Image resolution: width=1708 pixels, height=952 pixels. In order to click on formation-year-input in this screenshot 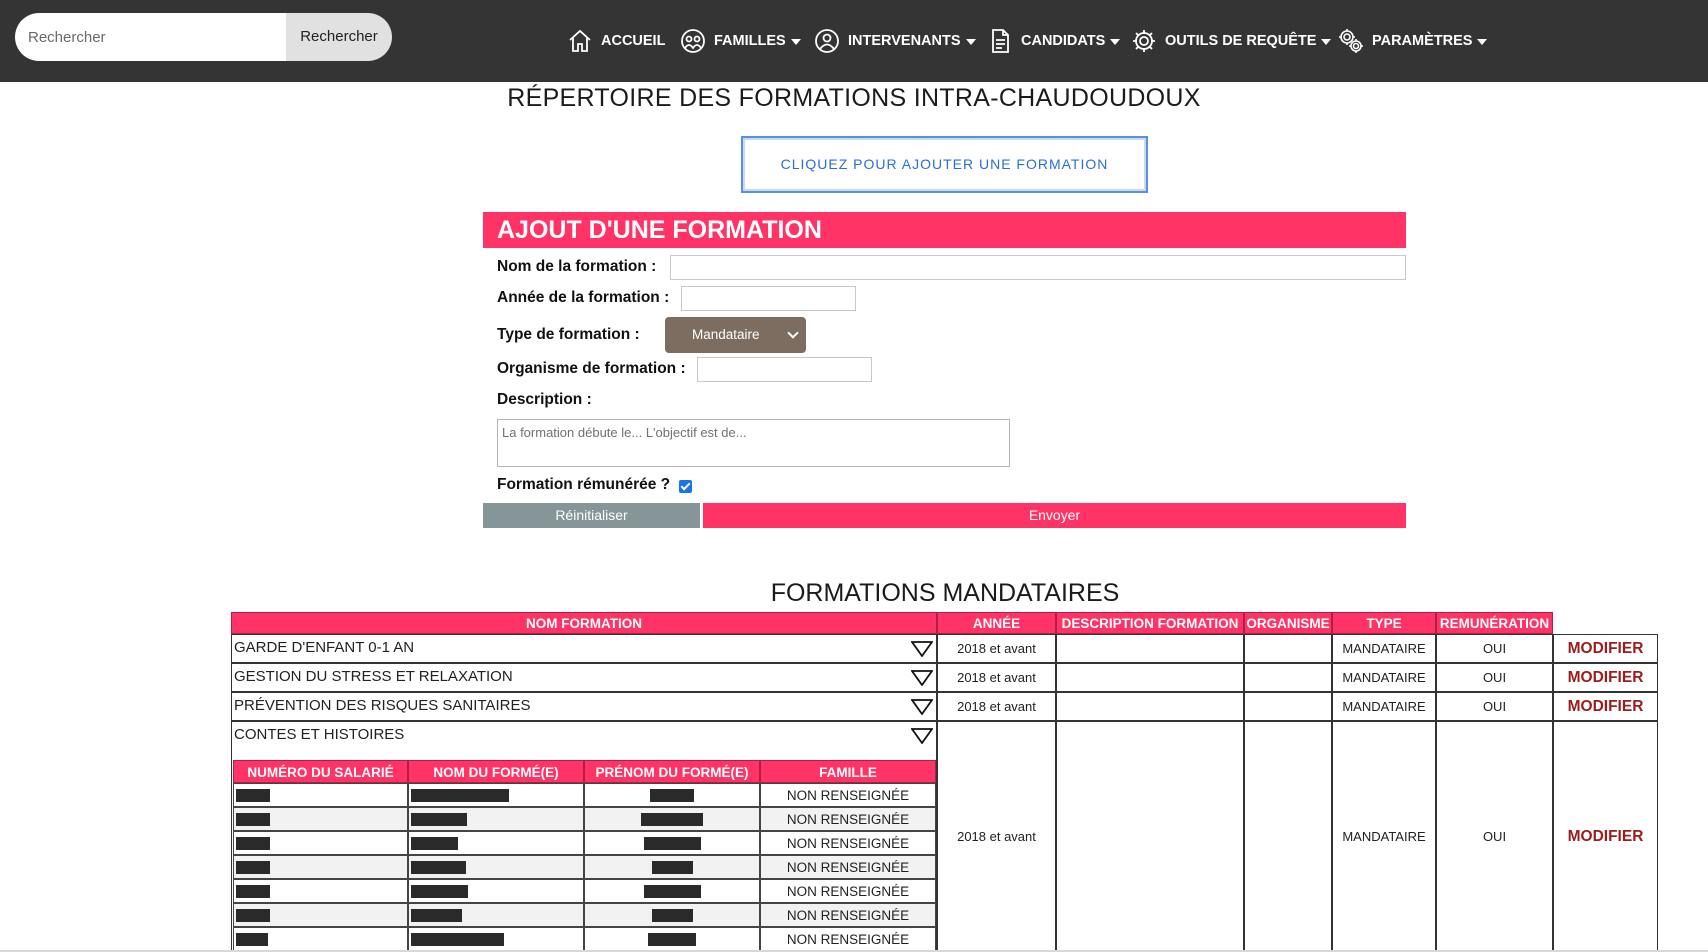, I will do `click(768, 298)`.